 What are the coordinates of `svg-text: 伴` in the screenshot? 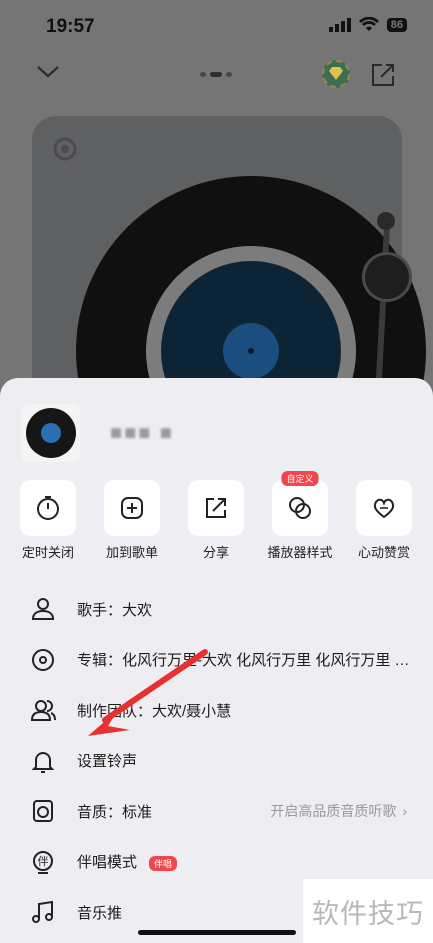 It's located at (43, 861).